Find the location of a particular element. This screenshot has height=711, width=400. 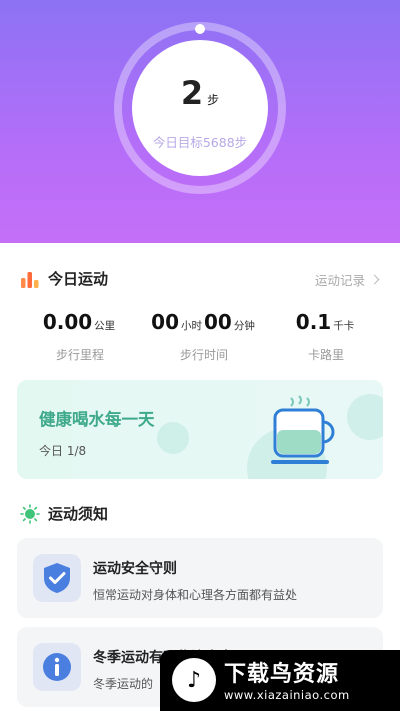

hours-value: 00 is located at coordinates (165, 322).